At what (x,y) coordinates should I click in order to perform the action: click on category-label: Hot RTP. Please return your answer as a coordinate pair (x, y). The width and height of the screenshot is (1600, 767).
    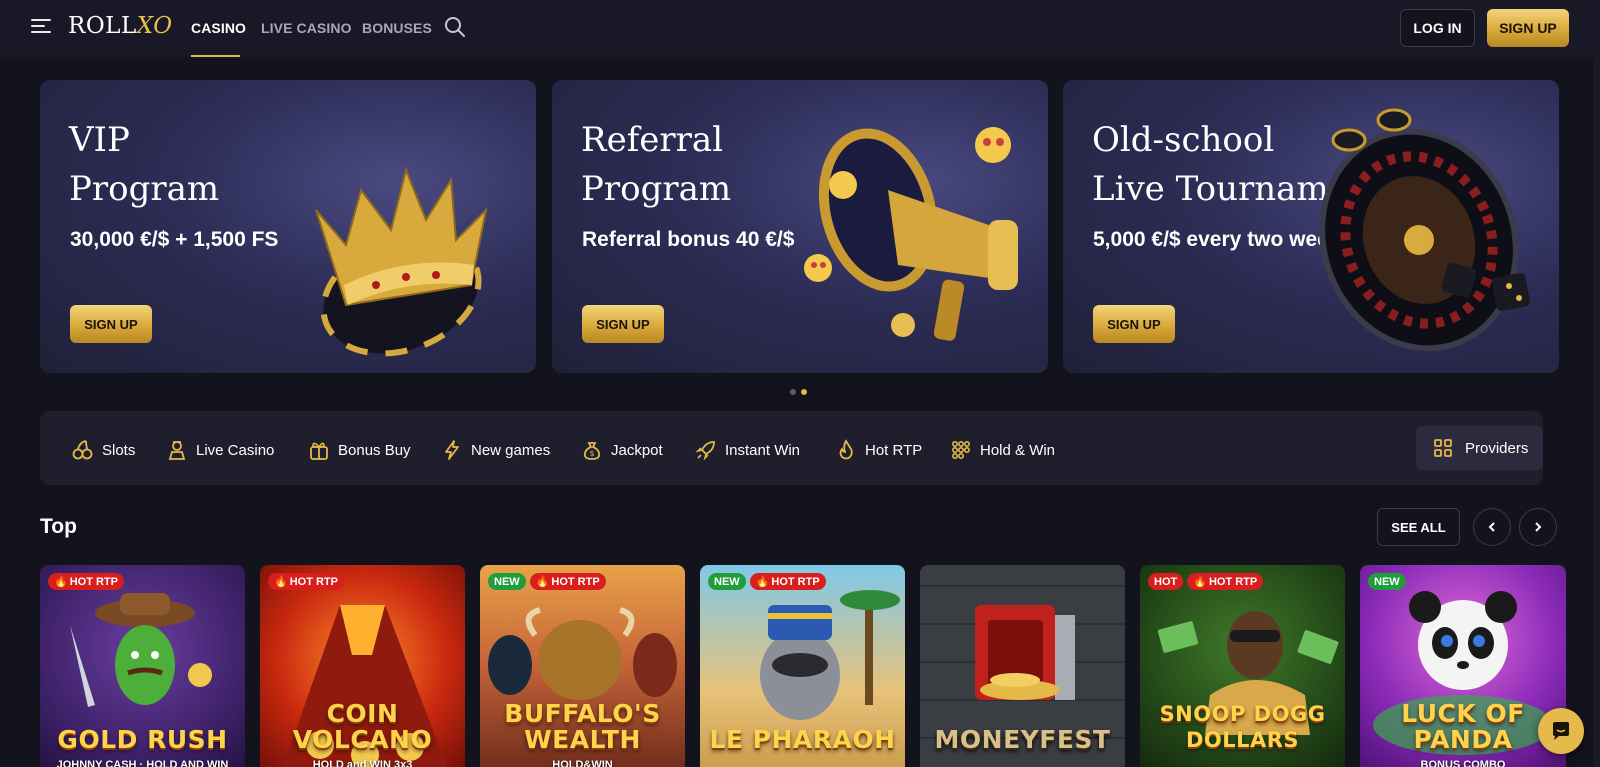
    Looking at the image, I should click on (894, 450).